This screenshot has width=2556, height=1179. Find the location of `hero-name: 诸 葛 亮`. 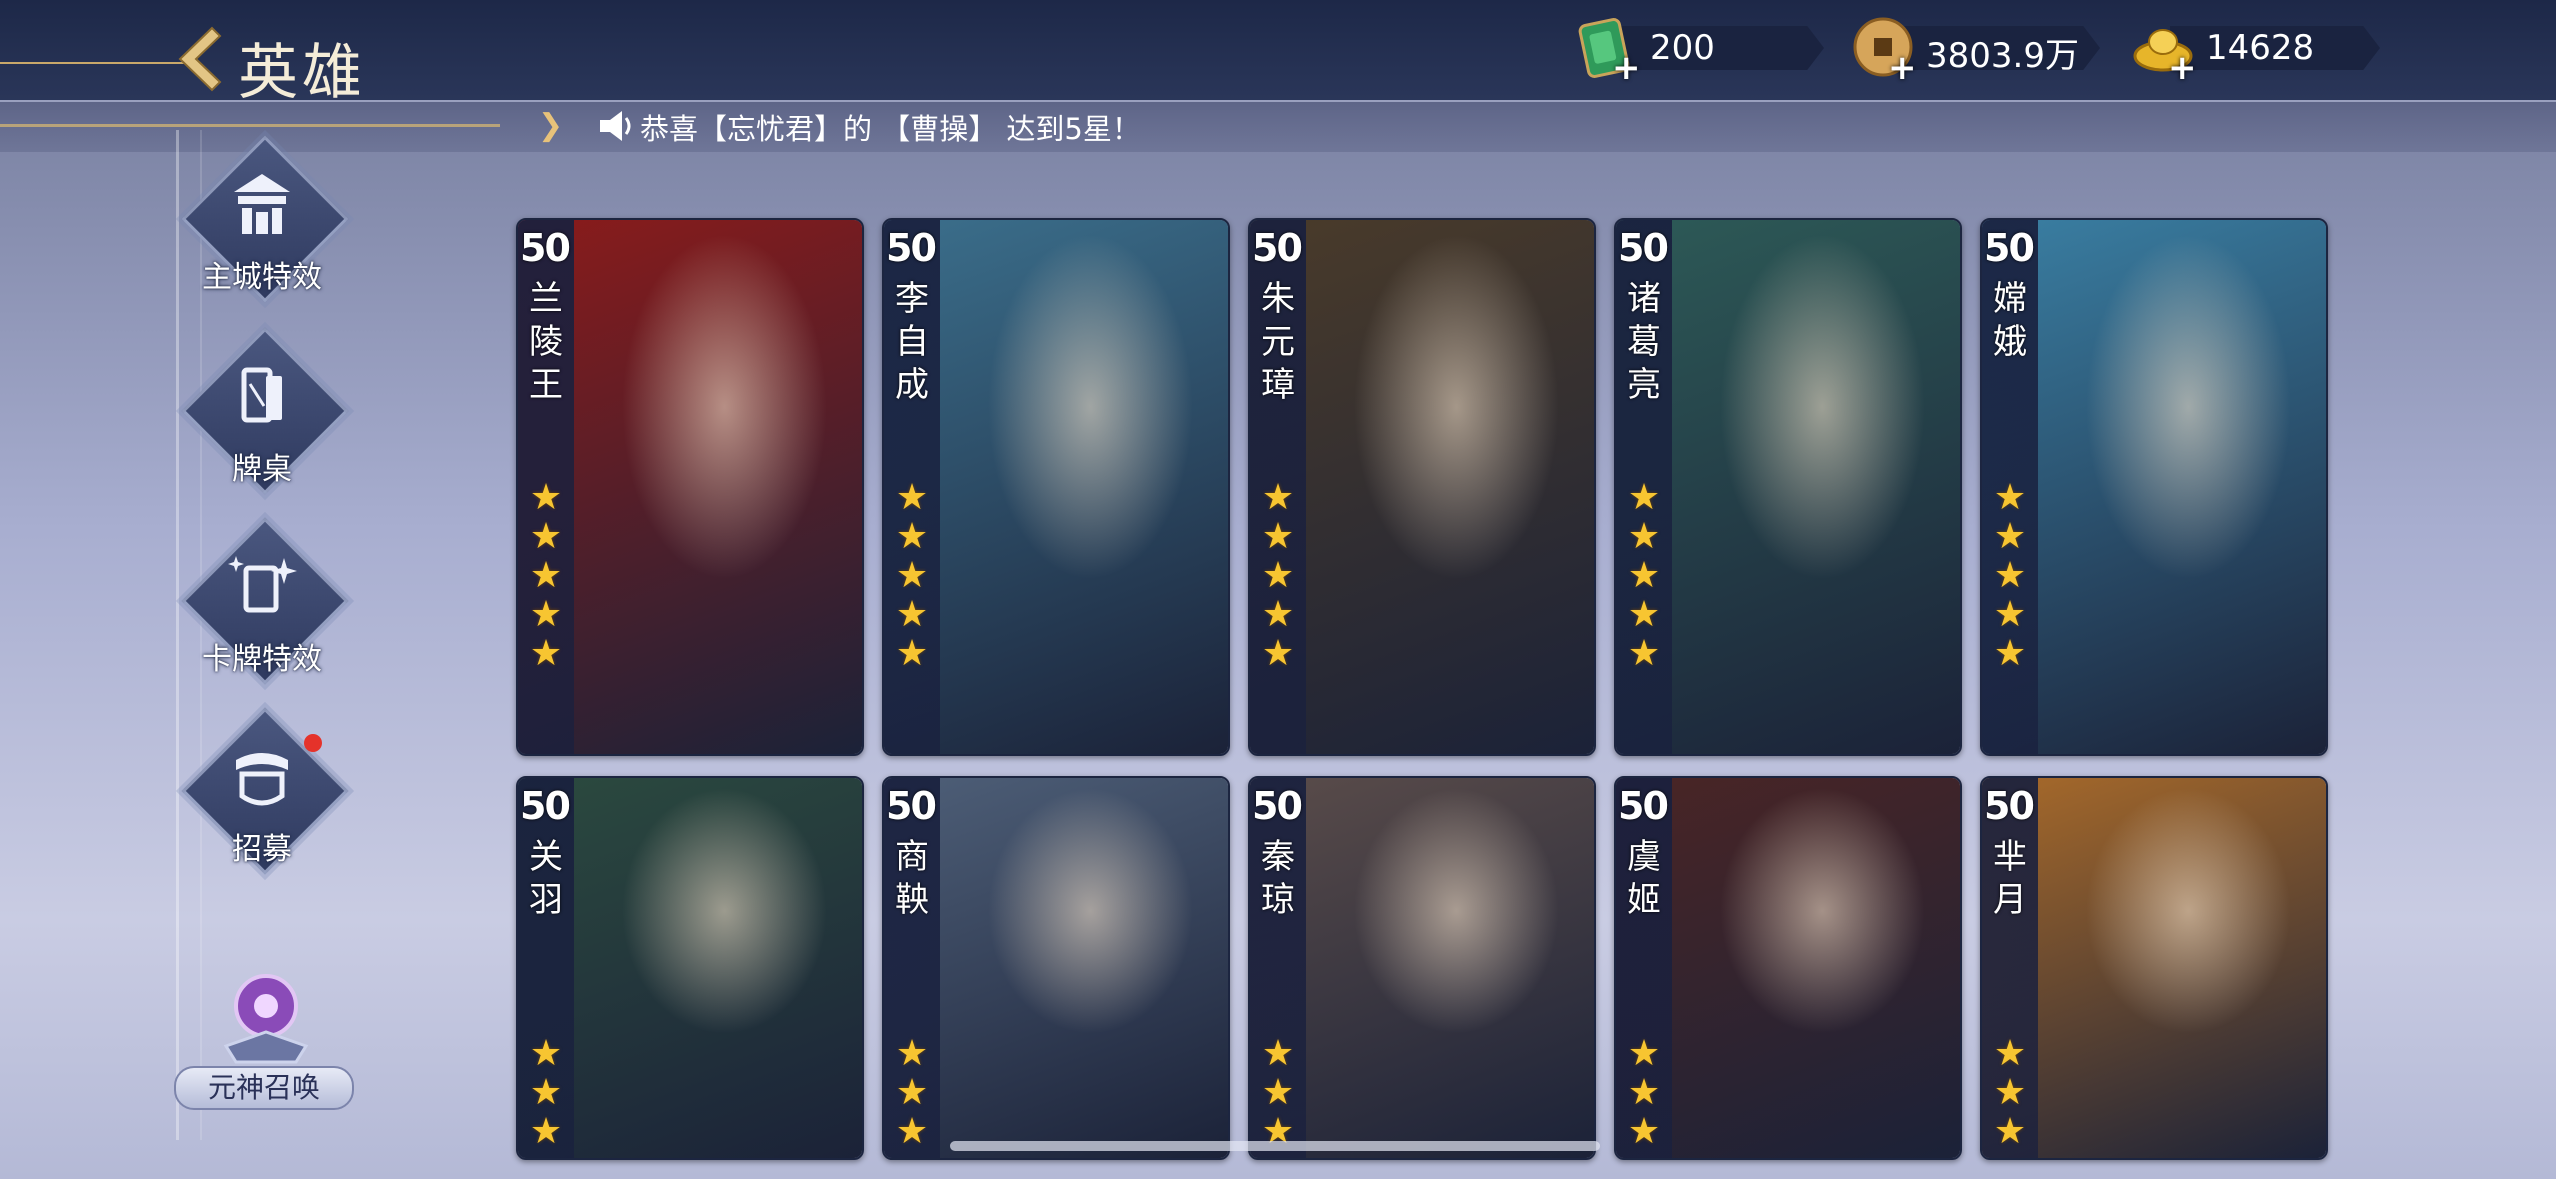

hero-name: 诸 葛 亮 is located at coordinates (1644, 342).